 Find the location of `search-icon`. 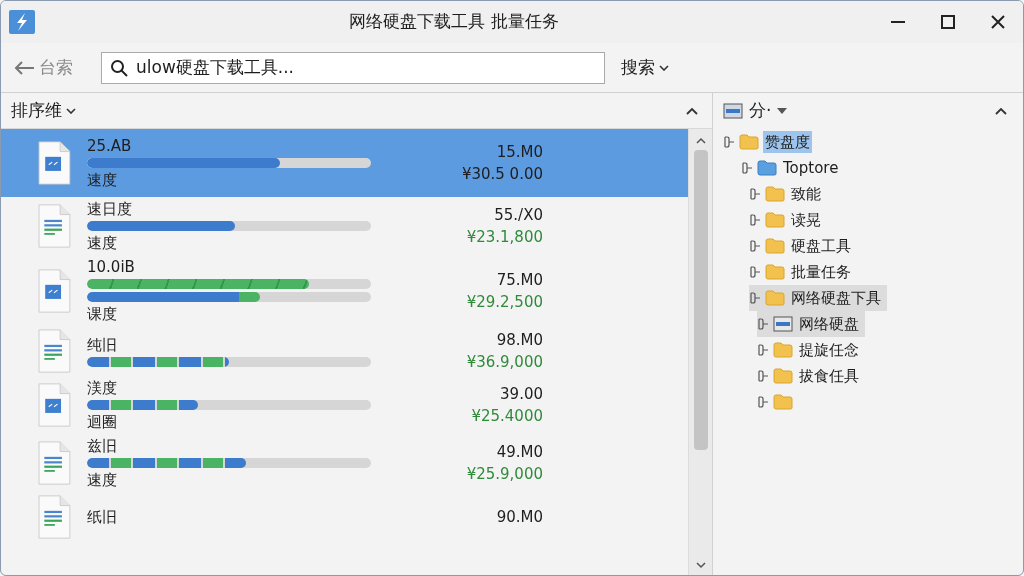

search-icon is located at coordinates (119, 67).